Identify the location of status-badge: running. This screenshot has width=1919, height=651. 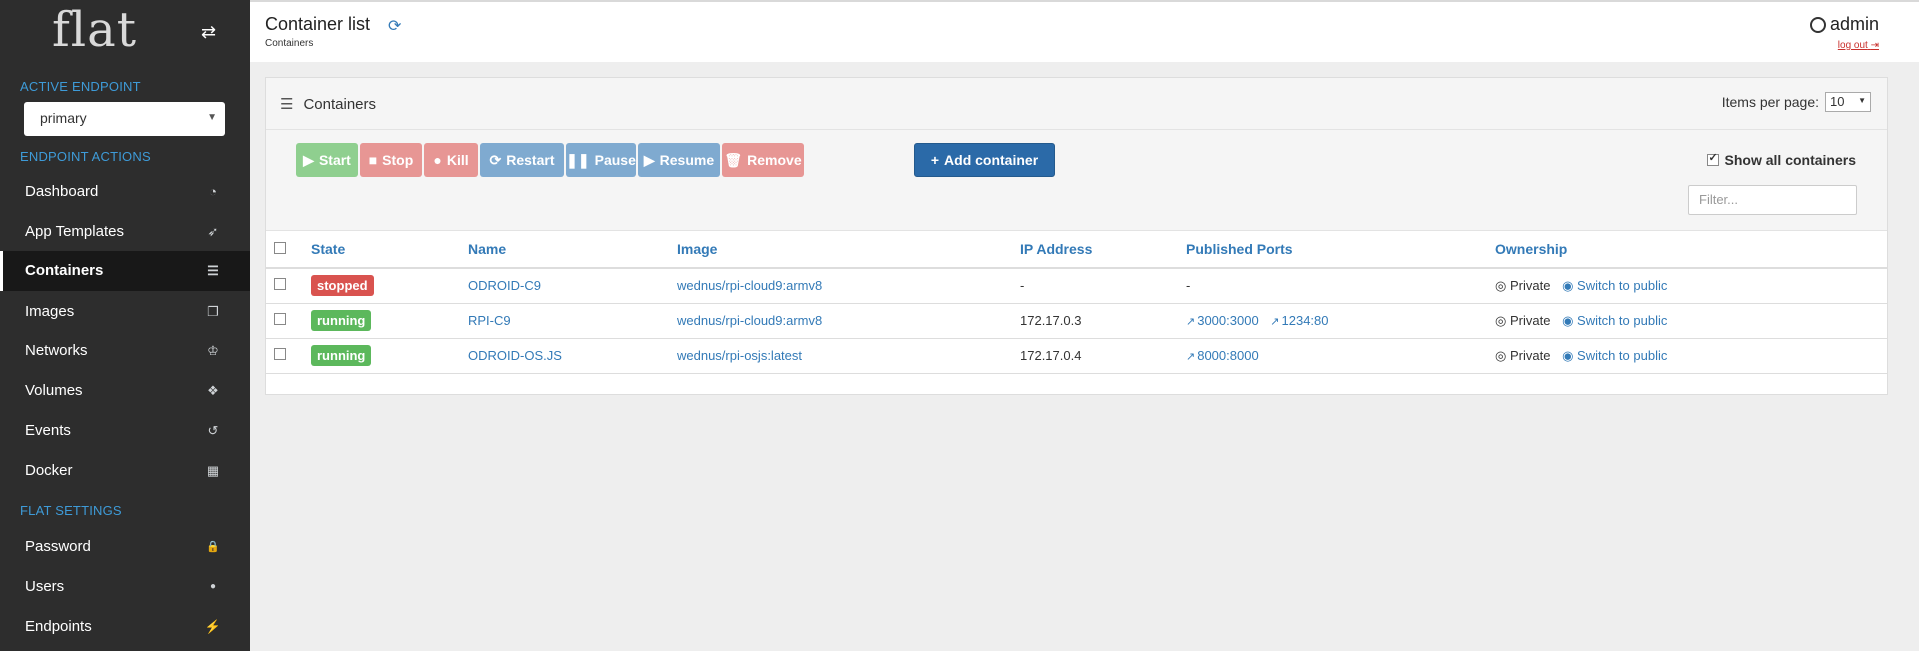
(341, 320).